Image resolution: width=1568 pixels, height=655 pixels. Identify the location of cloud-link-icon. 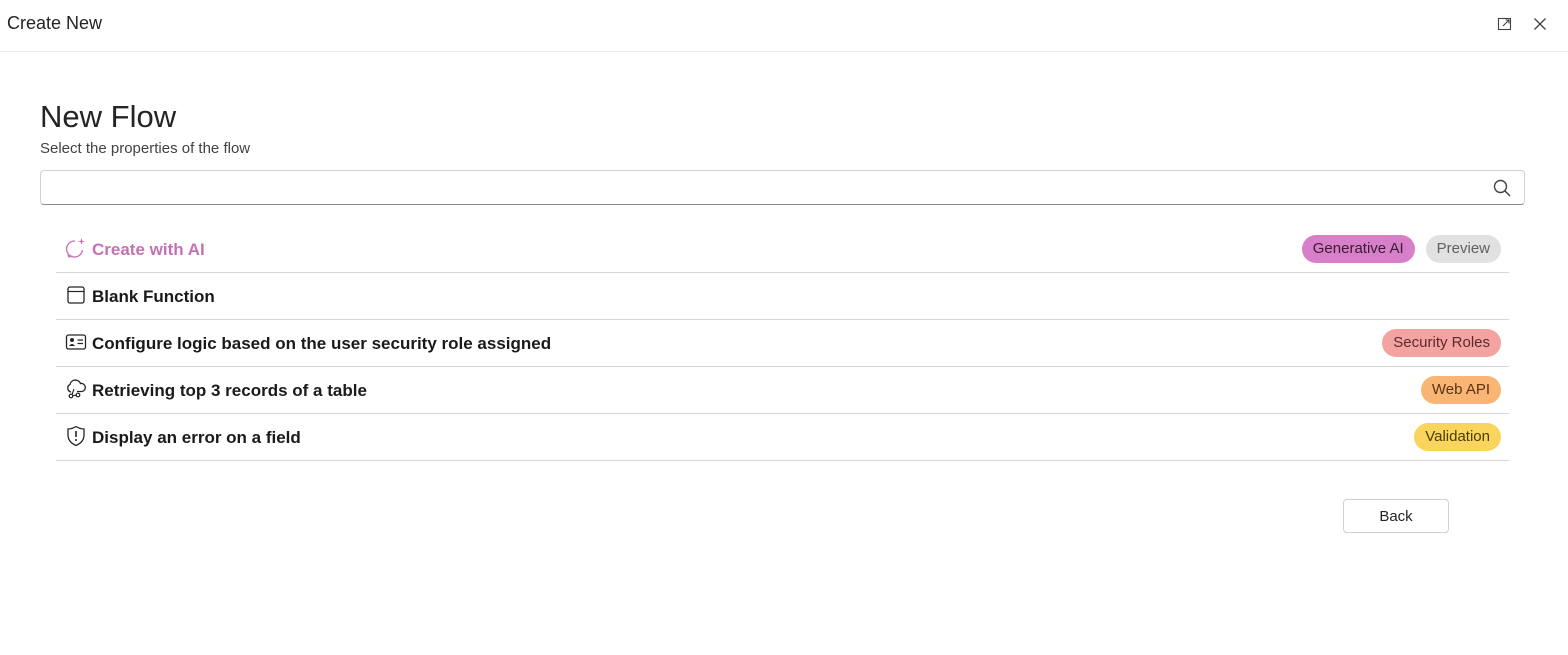
(76, 389).